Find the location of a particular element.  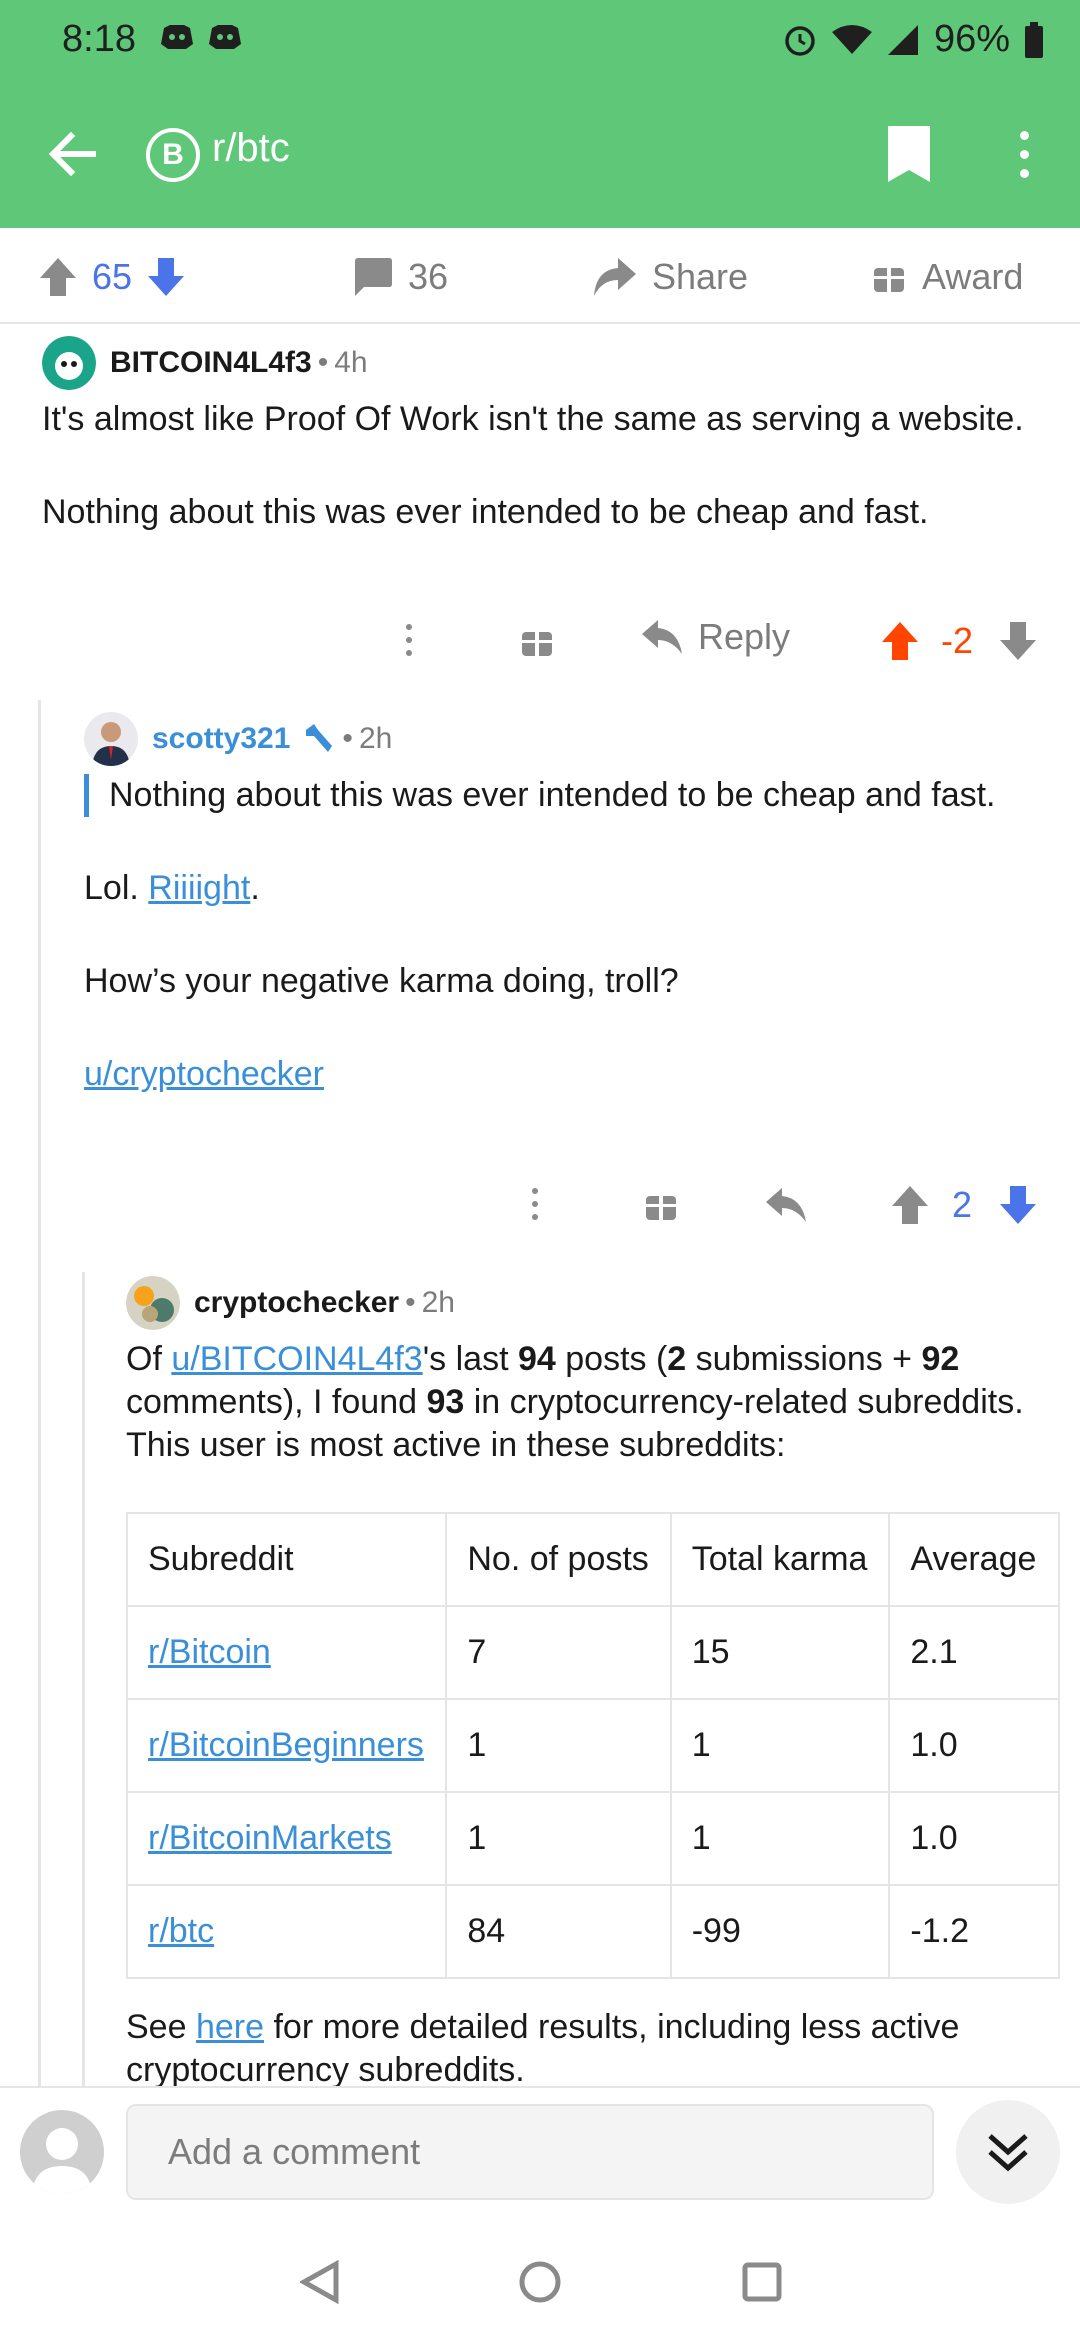

status-bar: 8:18 96% is located at coordinates (540, 40).